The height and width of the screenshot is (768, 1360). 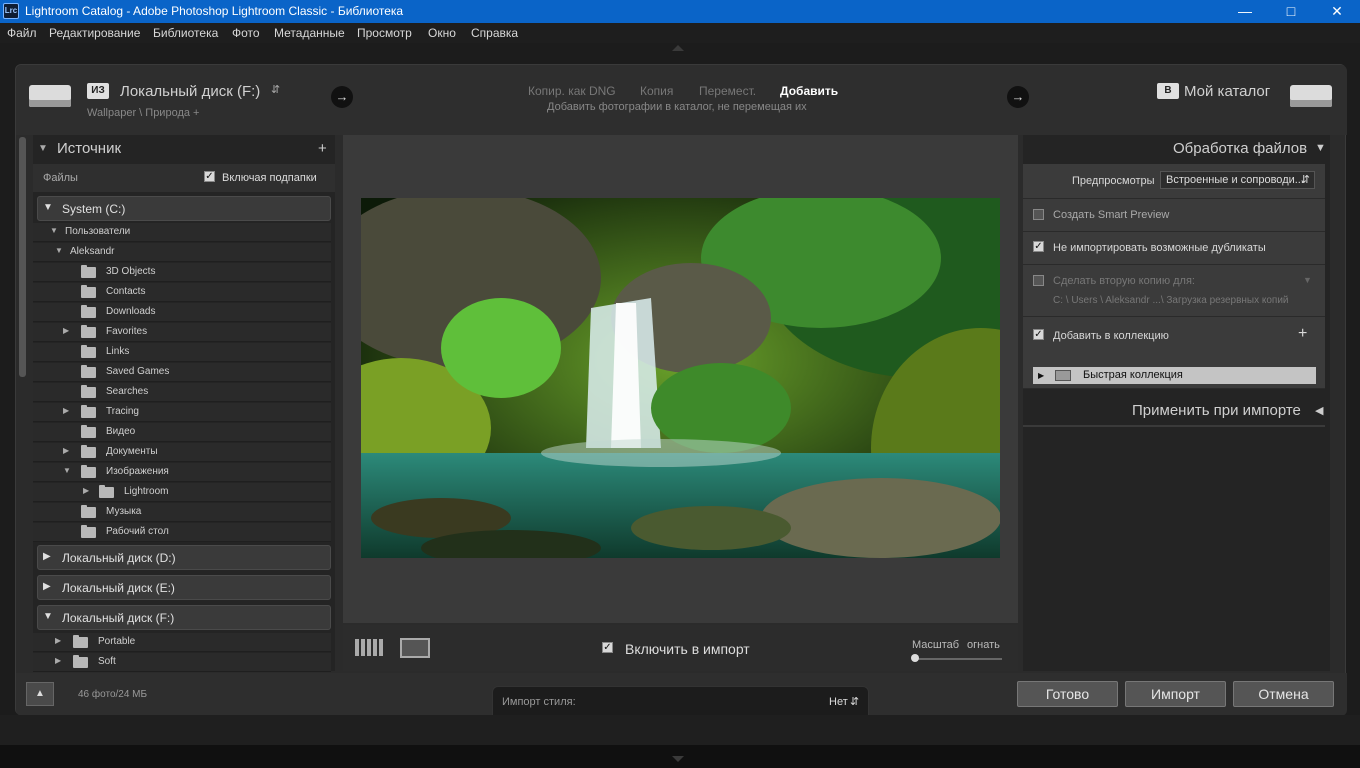 I want to click on expanded-triangle-icon: ▼, so click(x=67, y=470).